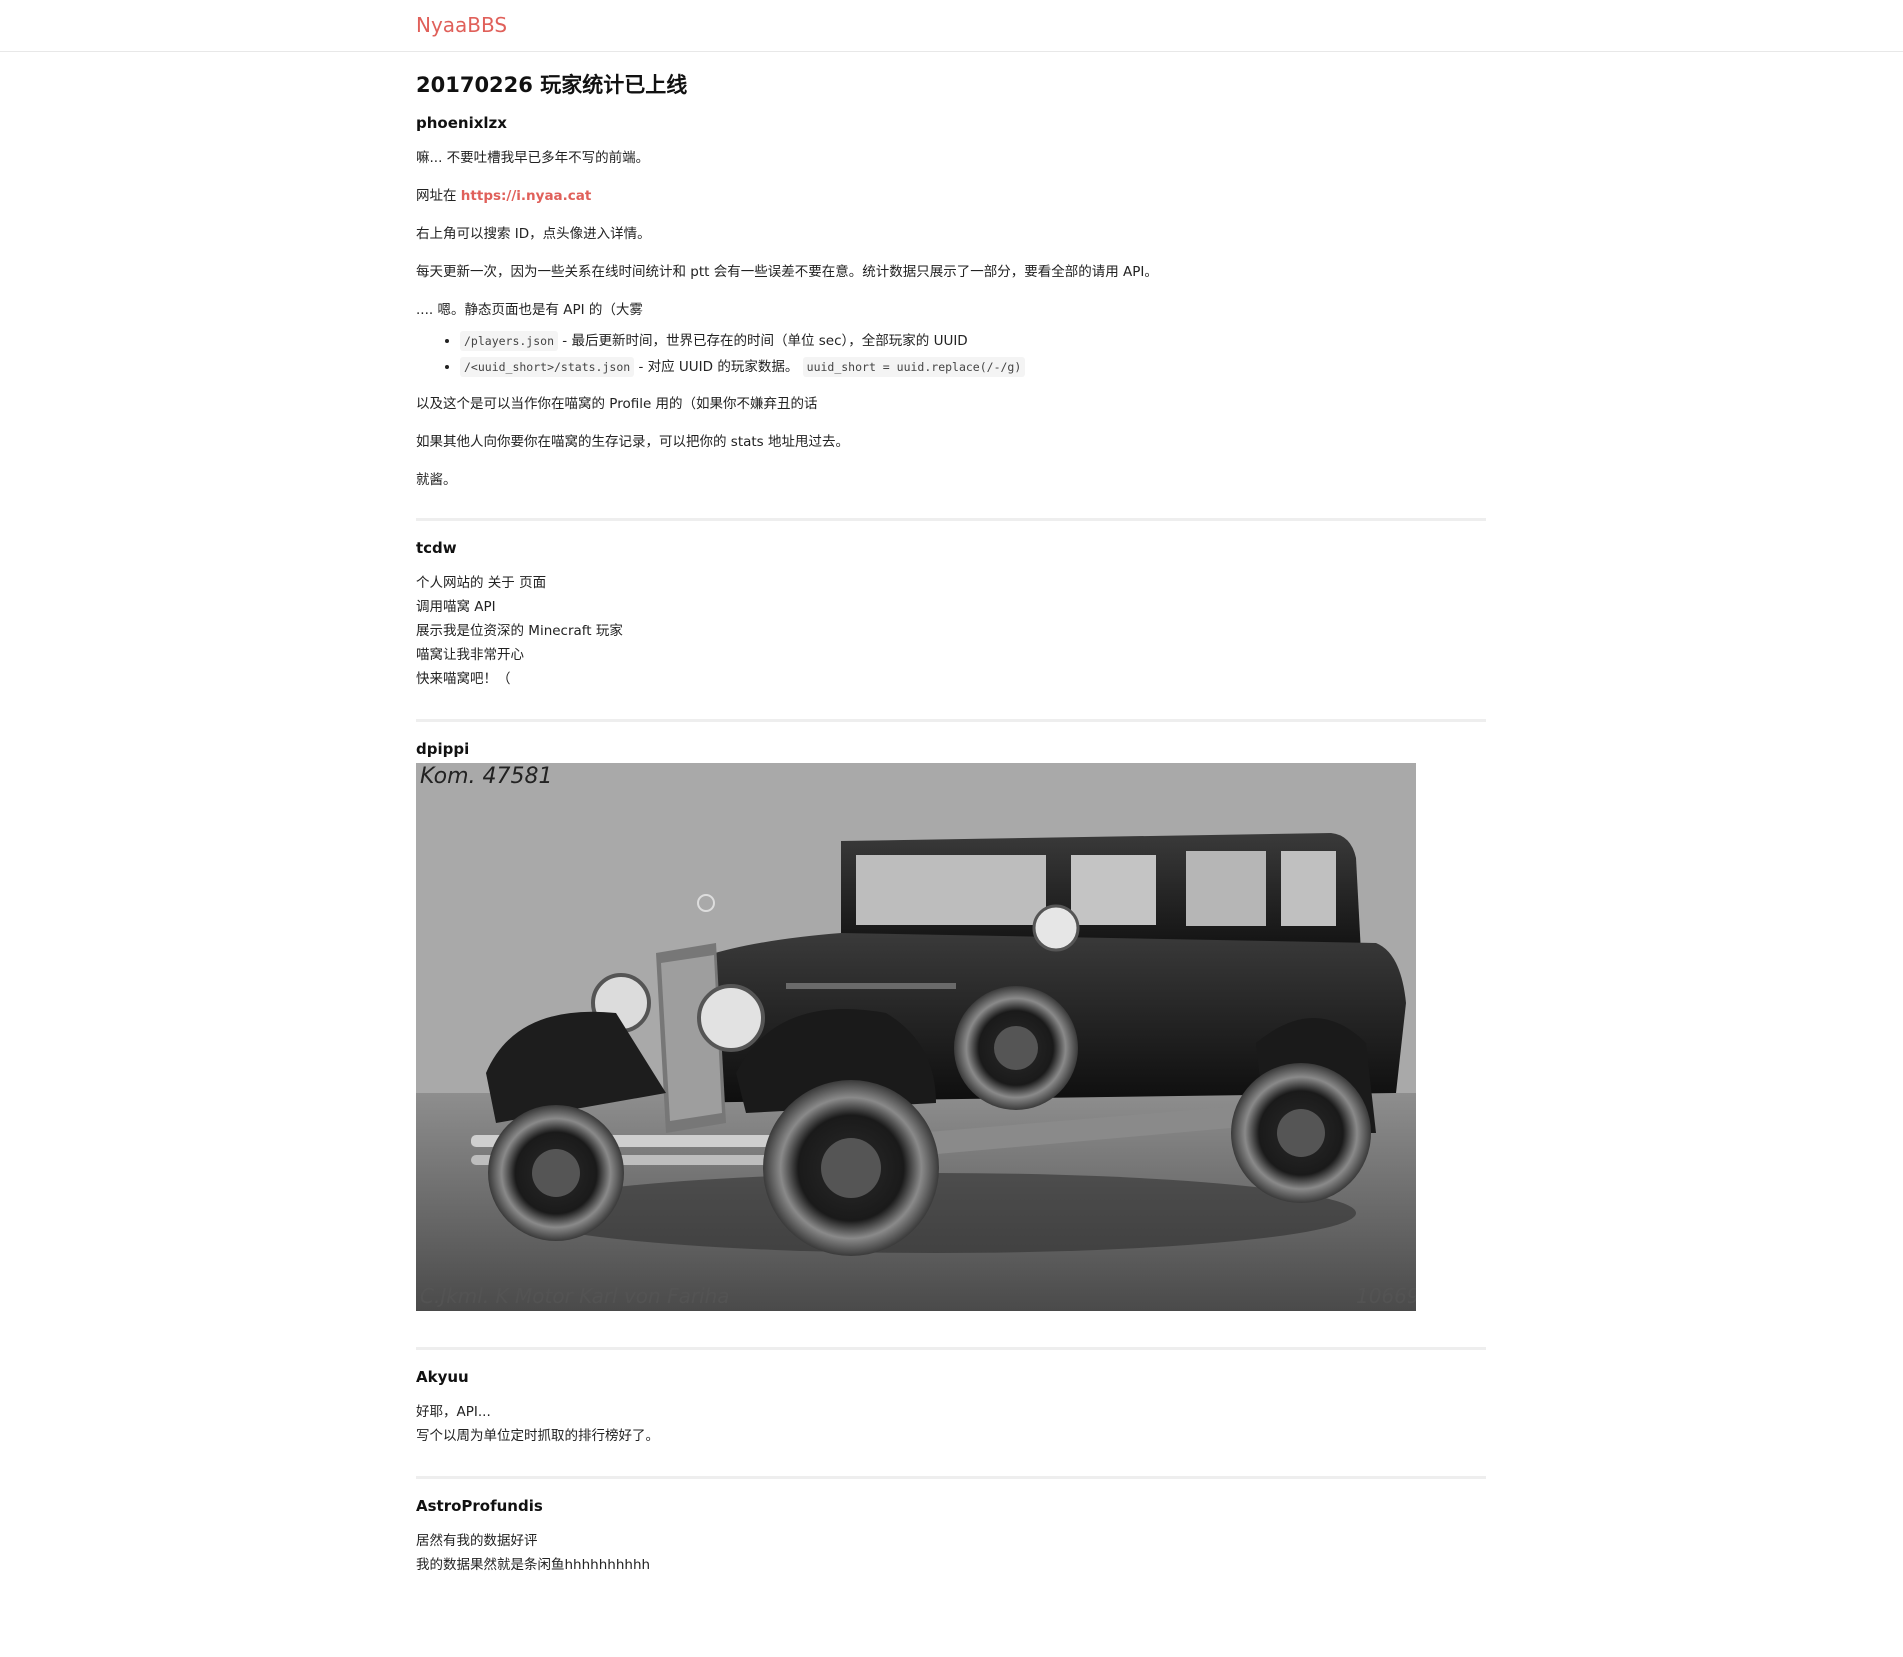 This screenshot has width=1903, height=1657. I want to click on post-line: 写个以周为单位定时抓取的排行榜好了。, so click(537, 1436).